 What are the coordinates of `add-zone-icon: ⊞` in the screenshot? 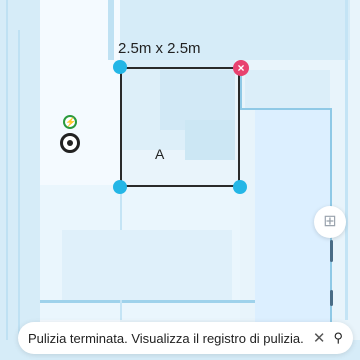 It's located at (330, 221).